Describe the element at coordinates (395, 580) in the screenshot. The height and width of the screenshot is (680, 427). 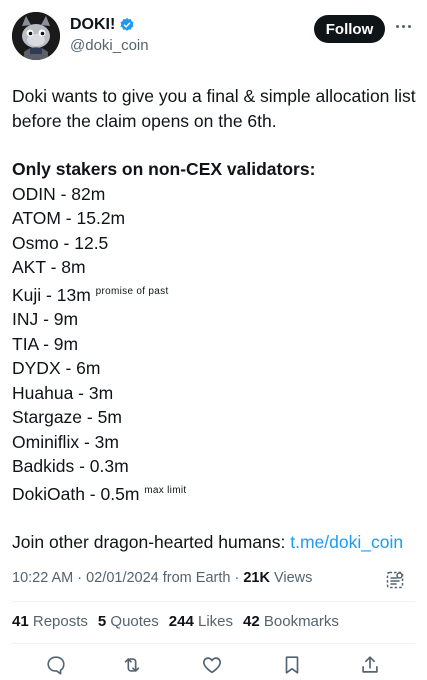
I see `grok-icon` at that location.